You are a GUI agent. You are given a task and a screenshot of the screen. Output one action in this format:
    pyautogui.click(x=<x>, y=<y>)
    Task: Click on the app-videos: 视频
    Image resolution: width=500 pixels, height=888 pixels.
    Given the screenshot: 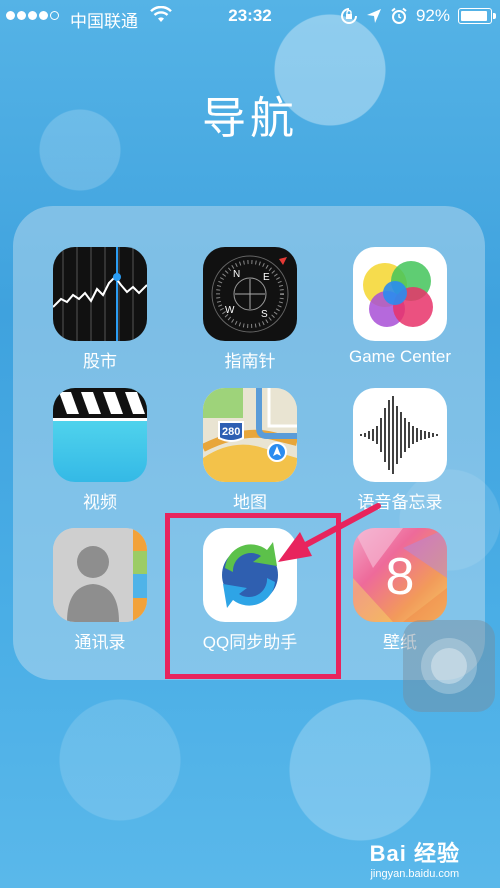 What is the action you would take?
    pyautogui.click(x=100, y=450)
    